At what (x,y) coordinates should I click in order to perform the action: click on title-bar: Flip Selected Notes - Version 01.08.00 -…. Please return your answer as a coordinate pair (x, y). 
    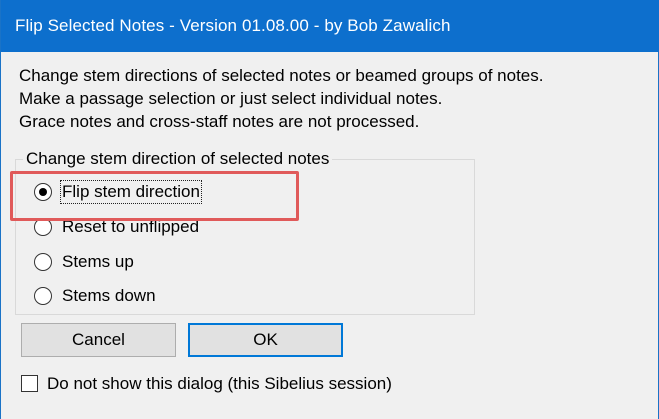
    Looking at the image, I should click on (330, 26).